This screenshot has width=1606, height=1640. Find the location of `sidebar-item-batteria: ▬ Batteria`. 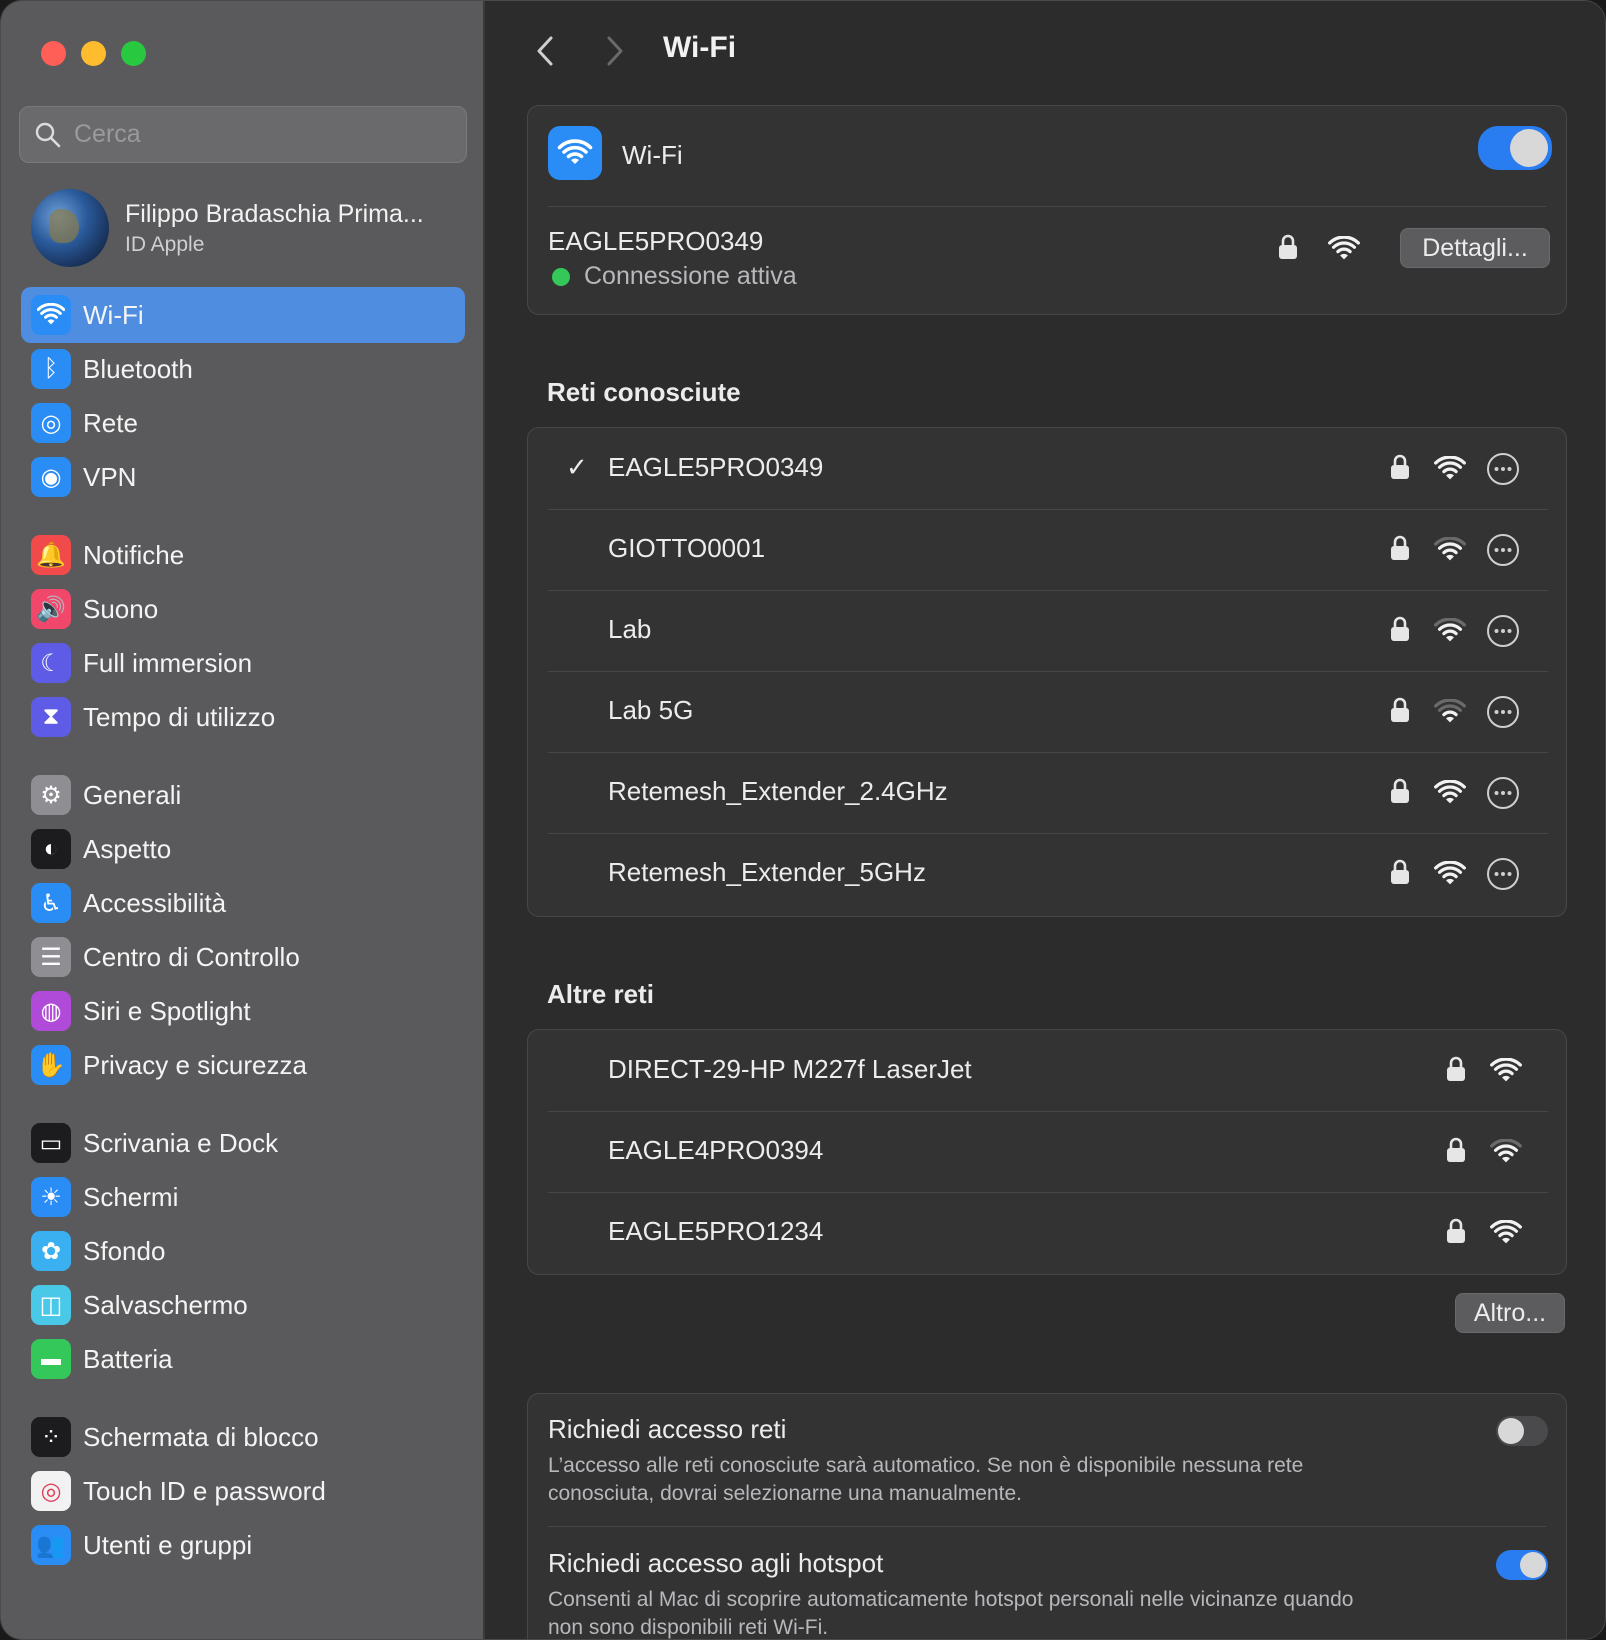

sidebar-item-batteria: ▬ Batteria is located at coordinates (243, 1359).